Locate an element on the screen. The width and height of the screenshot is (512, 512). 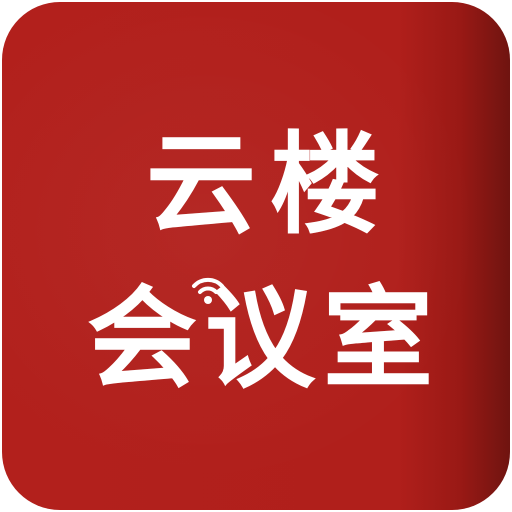
app-name-line-1: 云楼 is located at coordinates (270, 185).